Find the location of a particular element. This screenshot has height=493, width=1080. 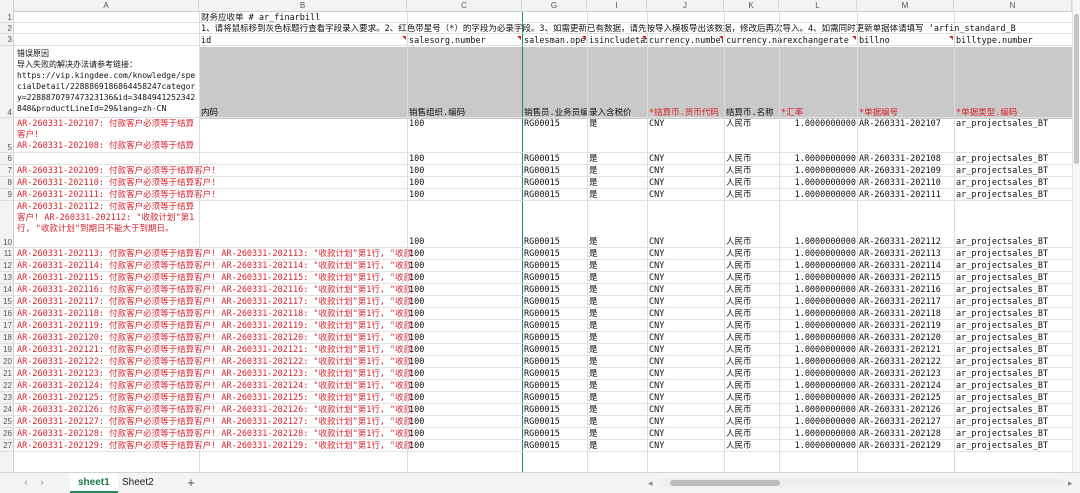

cell-J5: CNY is located at coordinates (686, 124).